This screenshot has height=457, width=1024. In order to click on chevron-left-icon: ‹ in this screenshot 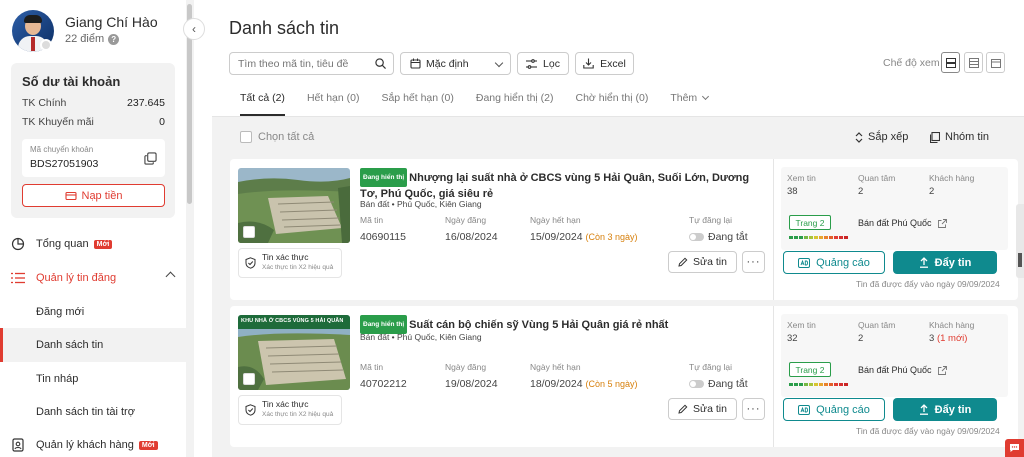, I will do `click(194, 29)`.